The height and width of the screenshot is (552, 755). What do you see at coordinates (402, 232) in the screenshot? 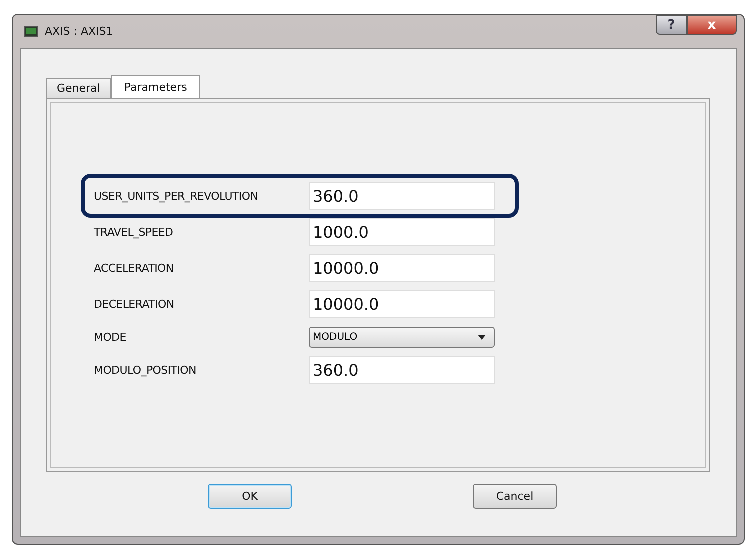
I see `input-field: 1000.0` at bounding box center [402, 232].